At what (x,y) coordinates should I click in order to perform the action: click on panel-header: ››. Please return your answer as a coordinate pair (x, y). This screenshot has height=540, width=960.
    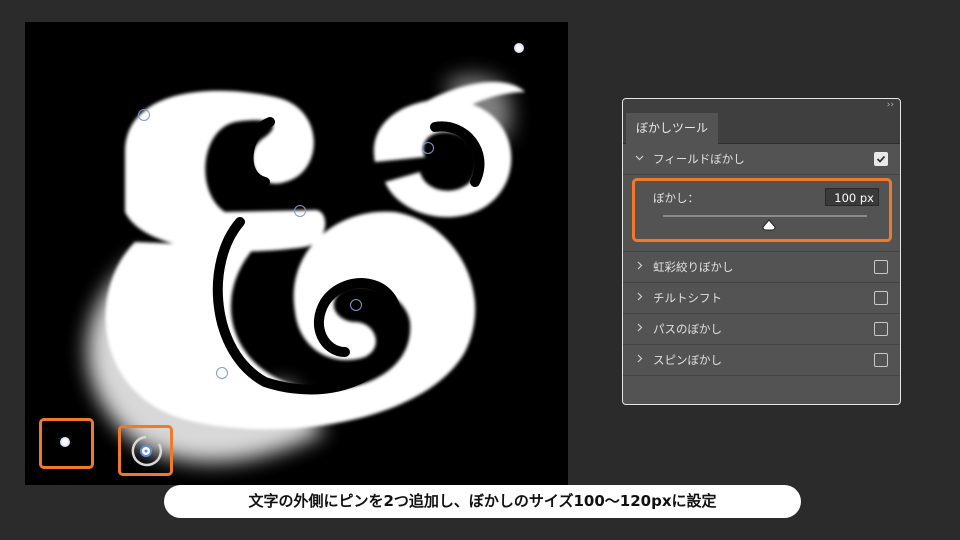
    Looking at the image, I should click on (761, 106).